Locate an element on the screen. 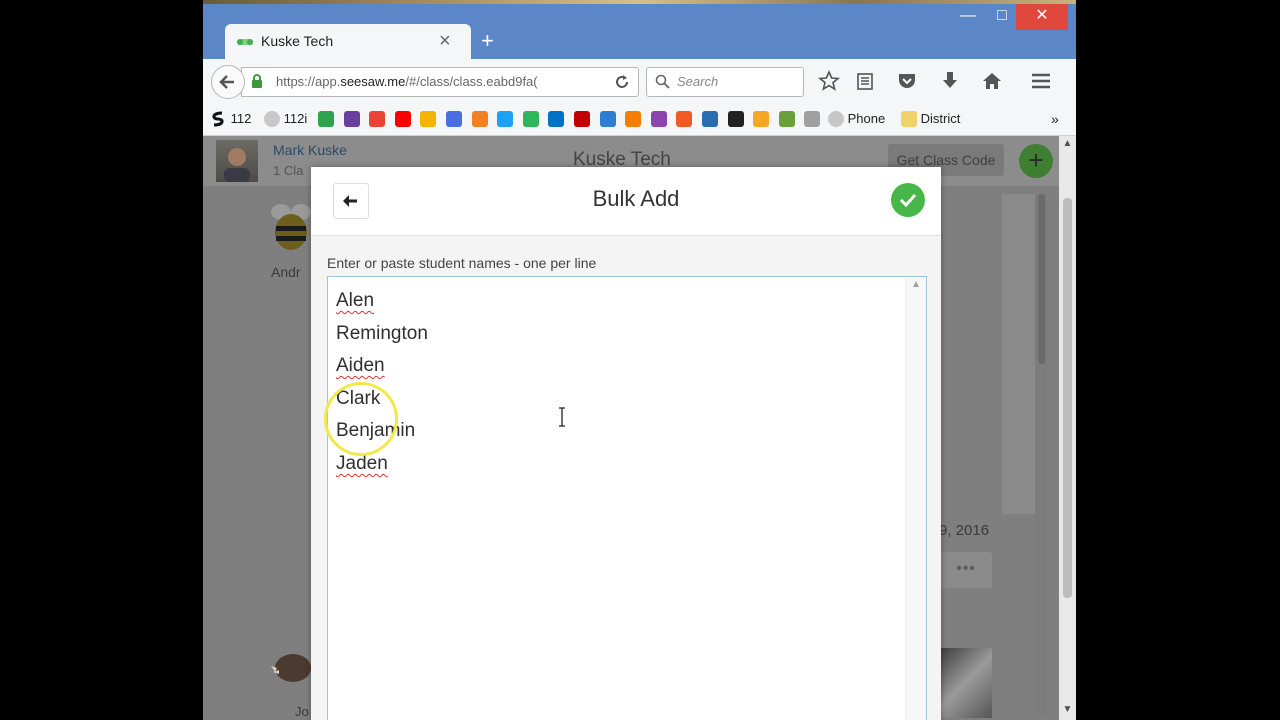 This screenshot has height=720, width=1280. scroll-up-icon: ▲ is located at coordinates (1067, 144).